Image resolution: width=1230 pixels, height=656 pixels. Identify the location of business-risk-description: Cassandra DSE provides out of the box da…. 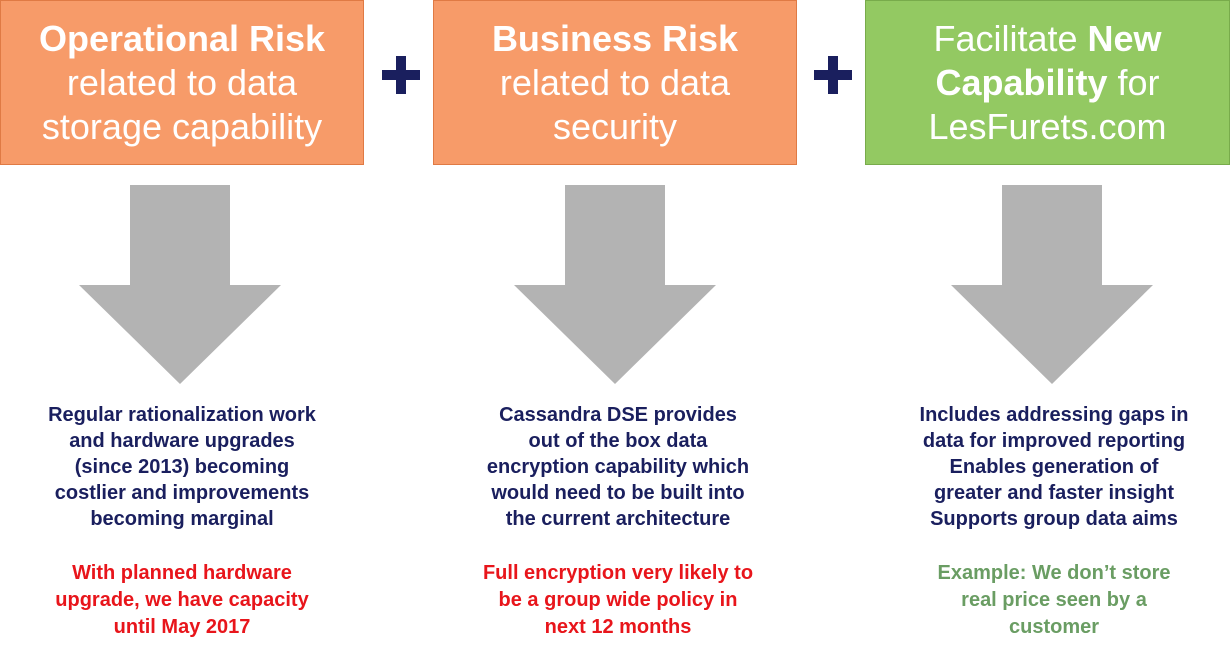
(618, 467).